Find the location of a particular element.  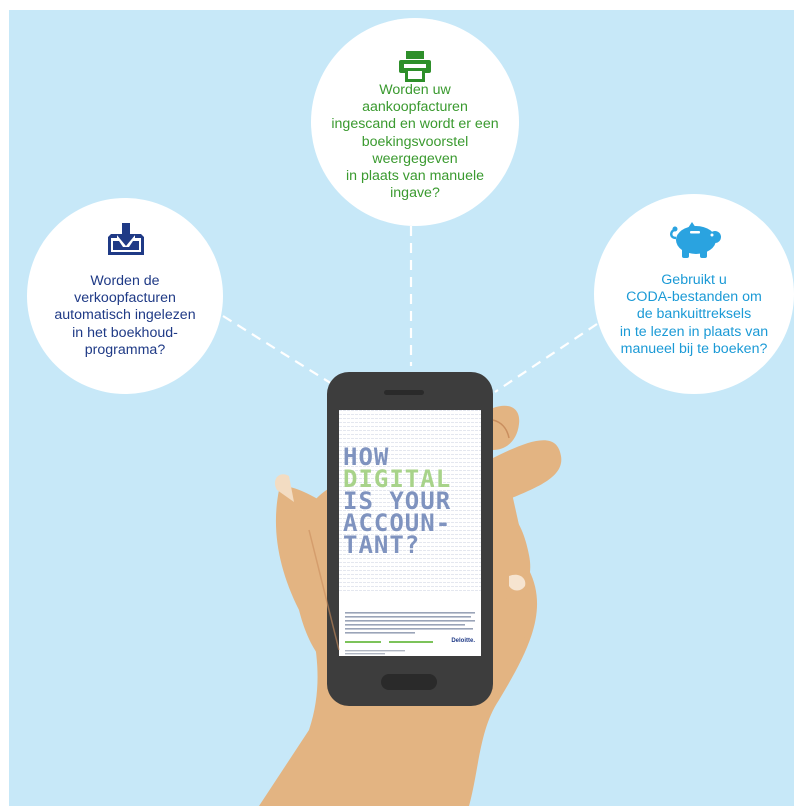

headline-line: TANT? is located at coordinates (382, 545).